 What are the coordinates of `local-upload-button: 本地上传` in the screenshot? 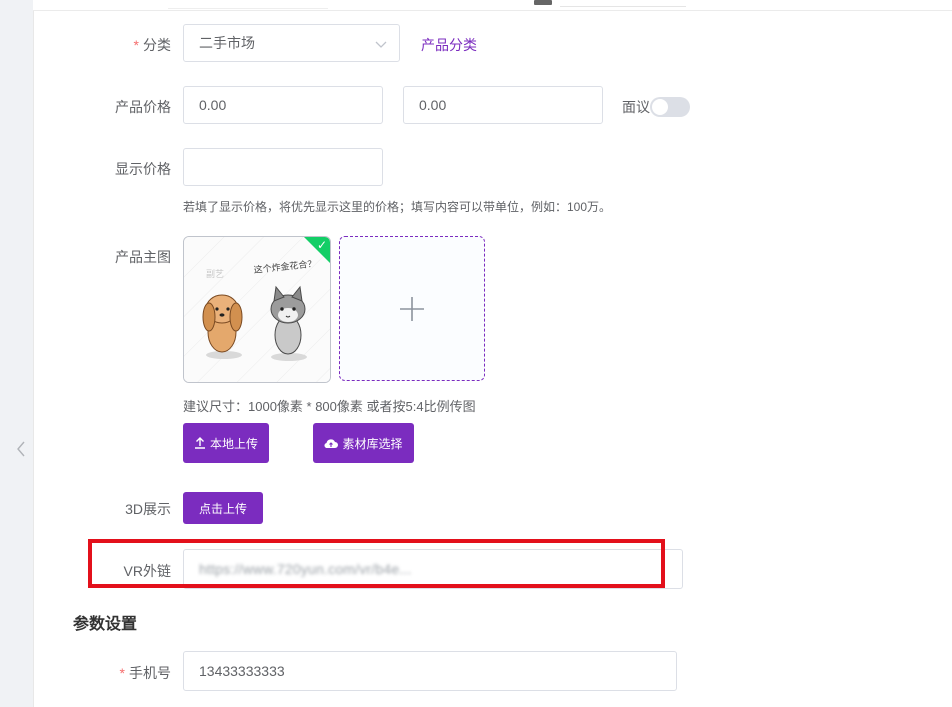 It's located at (226, 443).